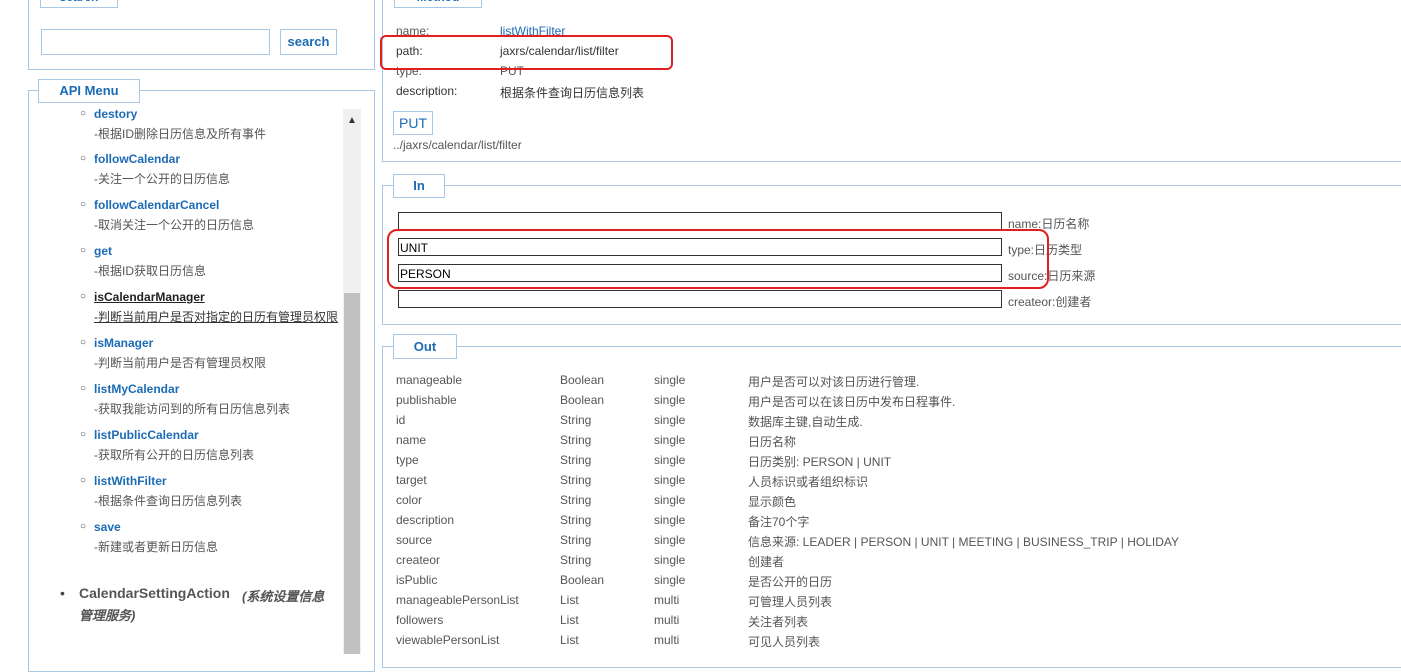 The width and height of the screenshot is (1401, 672). I want to click on out-field-description: 可管理人员列表, so click(790, 602).